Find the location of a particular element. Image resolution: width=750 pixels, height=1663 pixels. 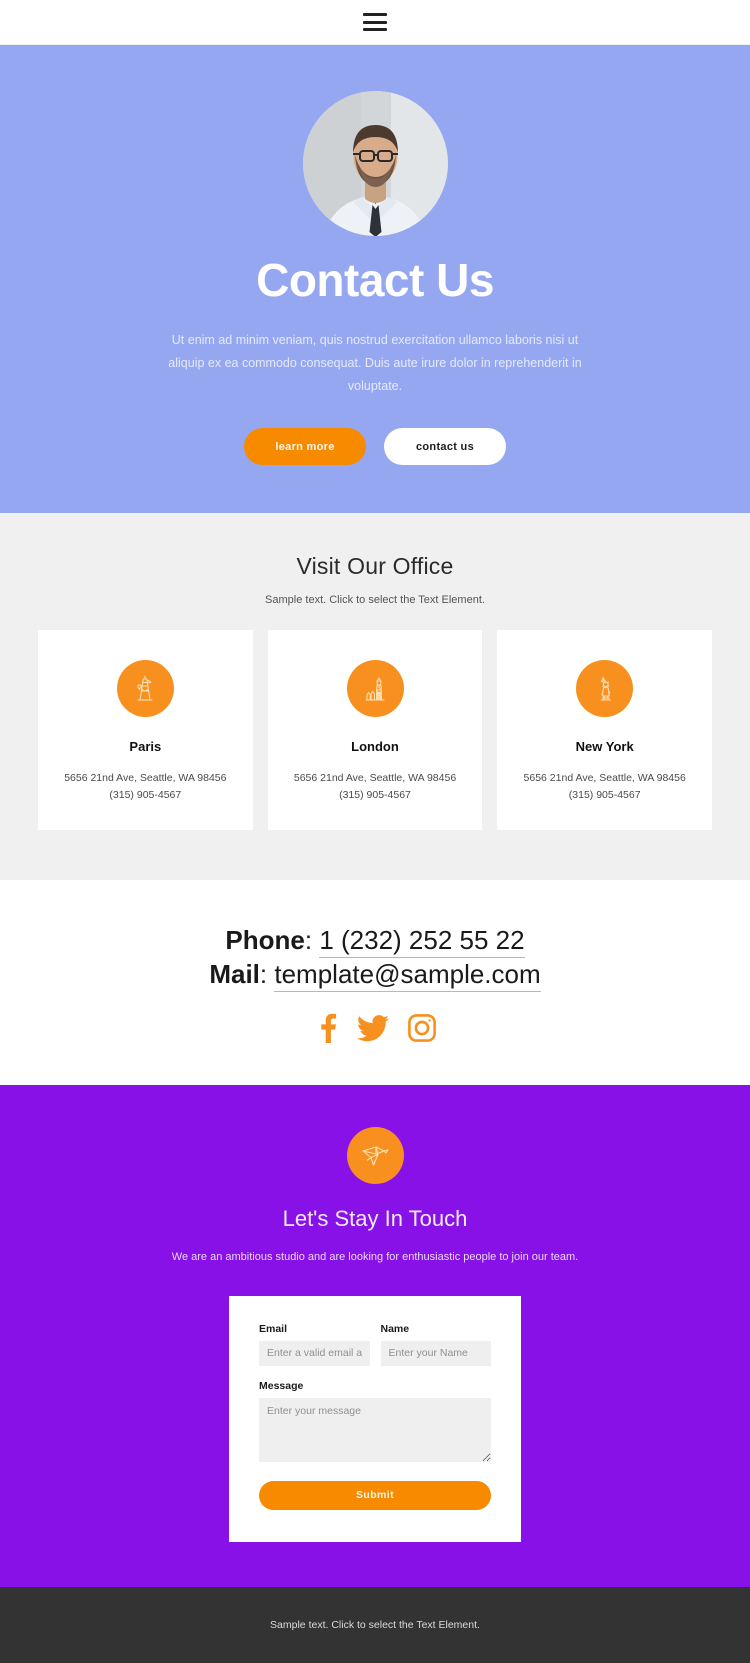

name-field-group: Name is located at coordinates (435, 1344).